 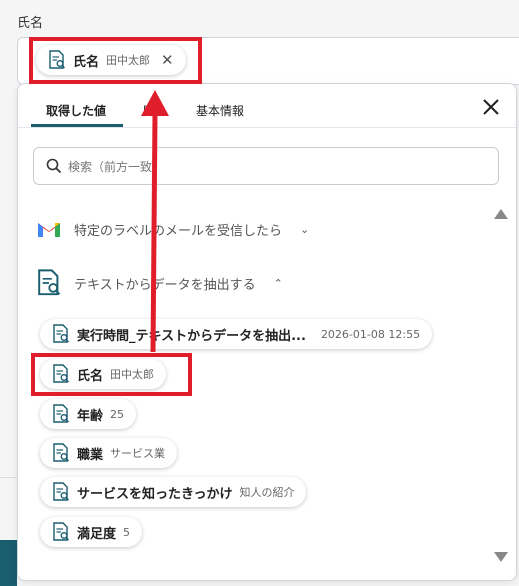 I want to click on active-tab-indicator, so click(x=77, y=125).